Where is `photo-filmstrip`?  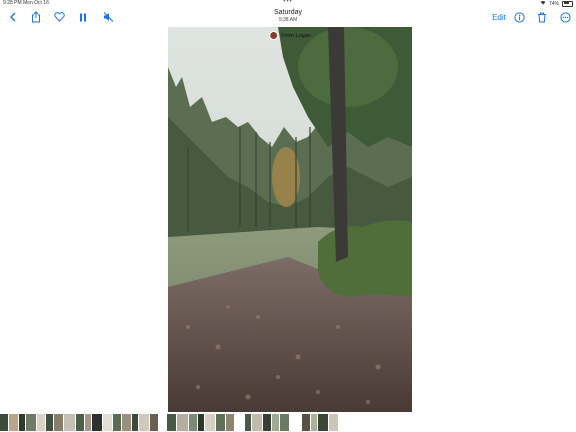
photo-filmstrip is located at coordinates (288, 422).